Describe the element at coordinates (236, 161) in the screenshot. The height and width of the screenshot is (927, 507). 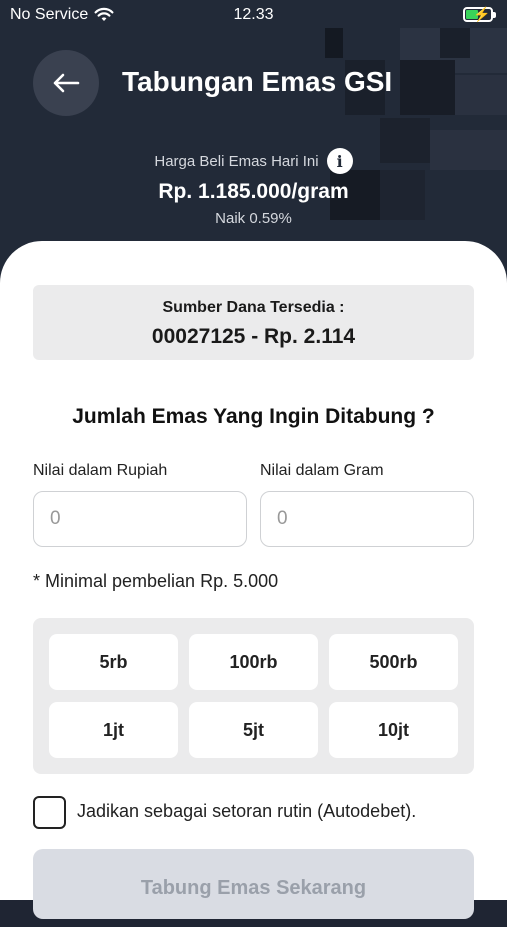
I see `price-label: Harga Beli Emas Hari Ini` at that location.